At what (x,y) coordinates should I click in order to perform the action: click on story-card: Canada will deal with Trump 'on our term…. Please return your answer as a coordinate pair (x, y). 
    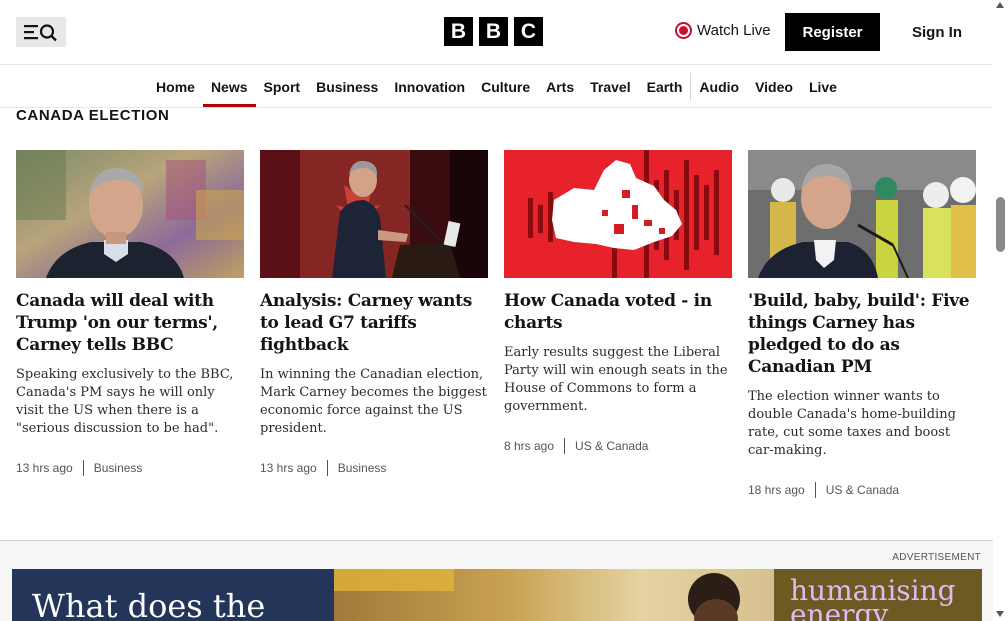
    Looking at the image, I should click on (130, 324).